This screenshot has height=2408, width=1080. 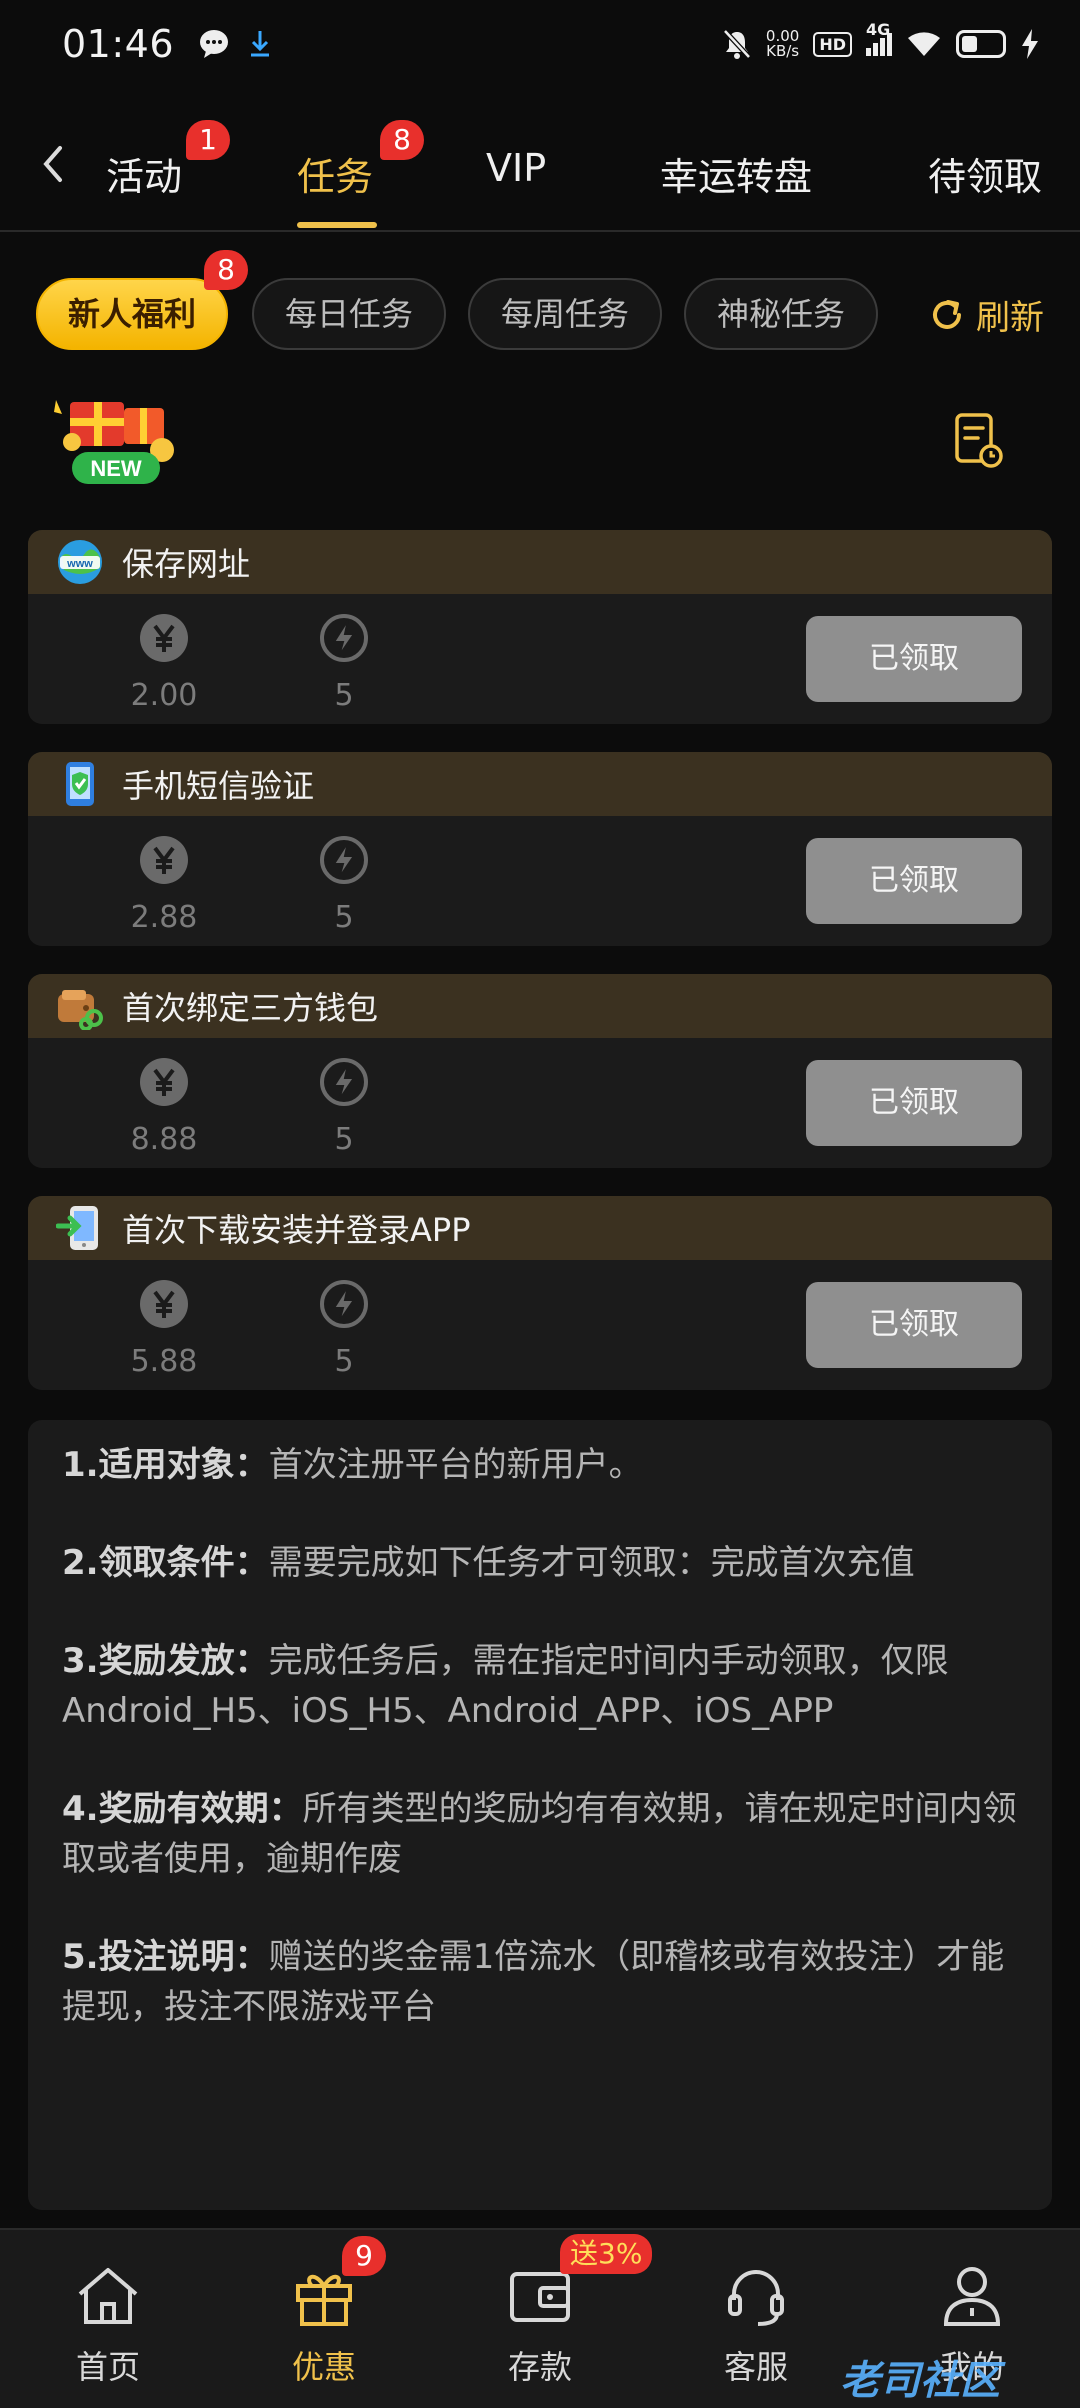 I want to click on new-badge-text: NEW, so click(x=116, y=468).